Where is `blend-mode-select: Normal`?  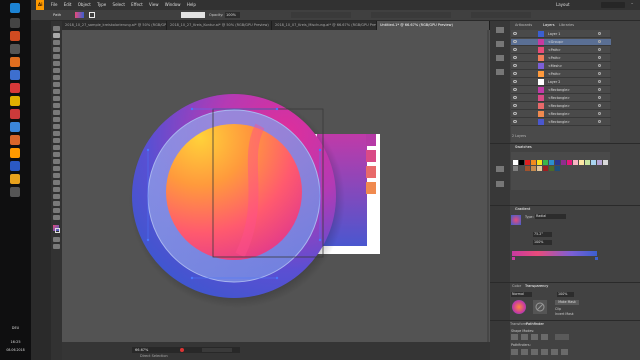 blend-mode-select: Normal is located at coordinates (521, 294).